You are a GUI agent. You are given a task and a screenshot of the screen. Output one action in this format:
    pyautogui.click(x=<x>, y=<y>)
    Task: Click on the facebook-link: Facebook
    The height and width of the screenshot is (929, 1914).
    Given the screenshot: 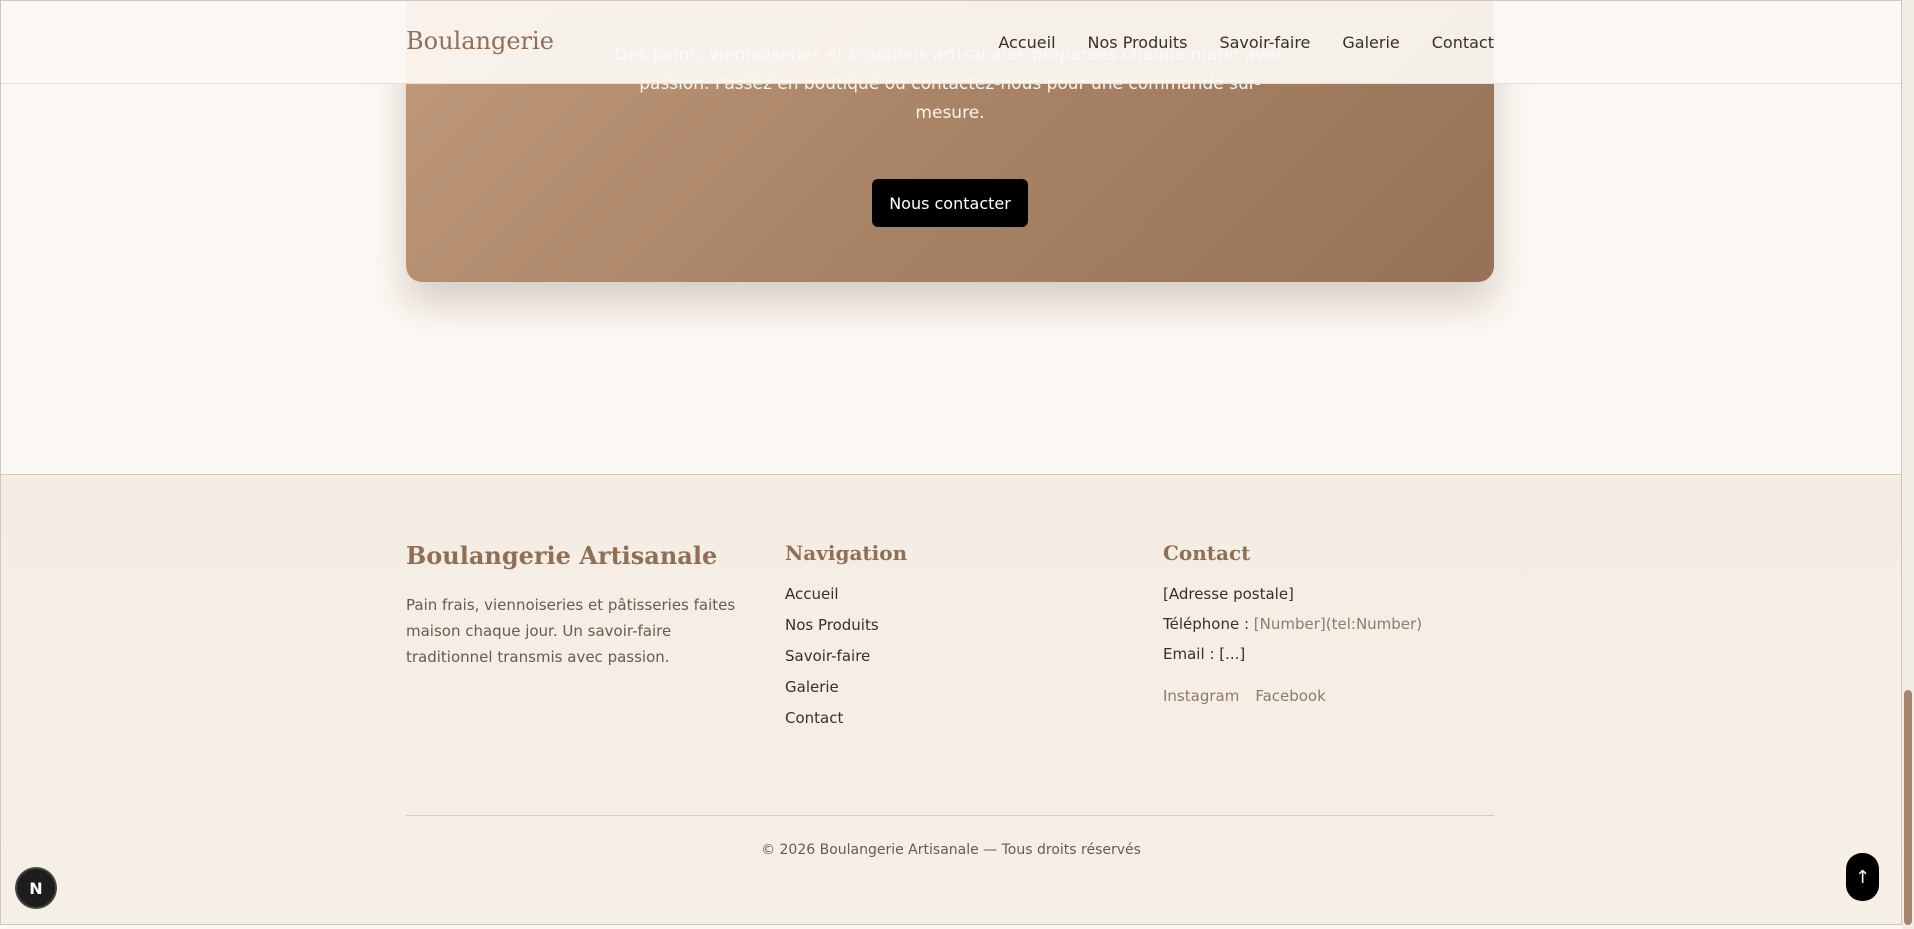 What is the action you would take?
    pyautogui.click(x=1290, y=696)
    